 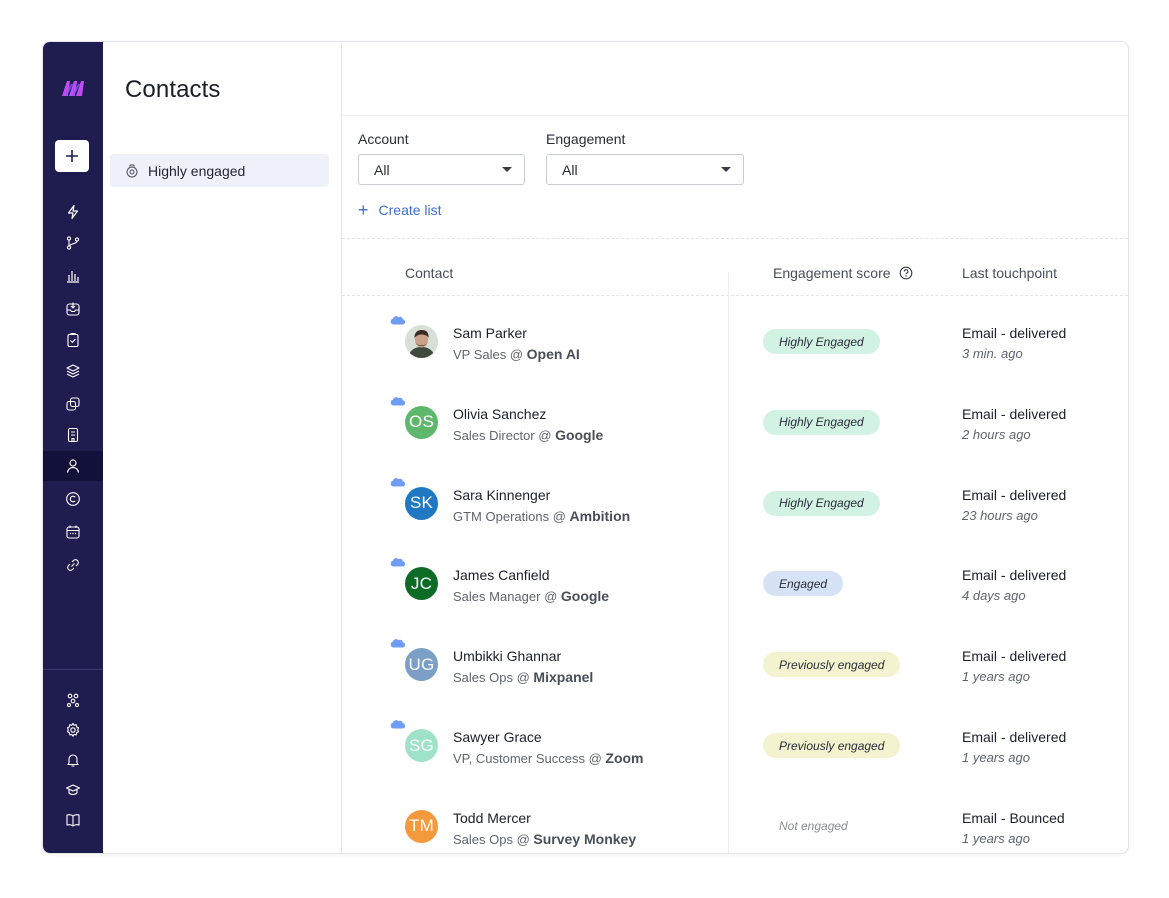 I want to click on plus-icon: +, so click(x=363, y=210).